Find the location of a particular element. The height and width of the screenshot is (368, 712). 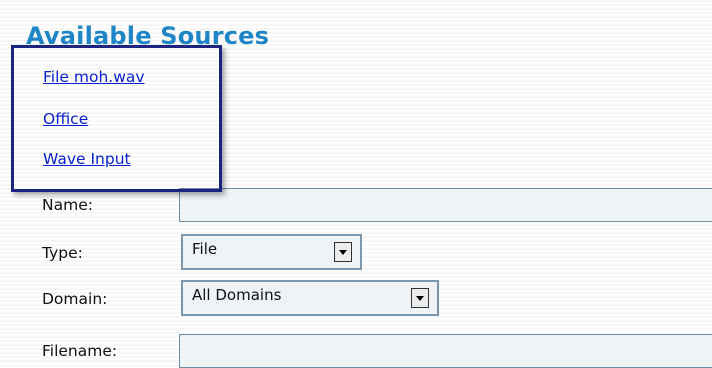

source-link-wave-input: Wave Input is located at coordinates (87, 159).